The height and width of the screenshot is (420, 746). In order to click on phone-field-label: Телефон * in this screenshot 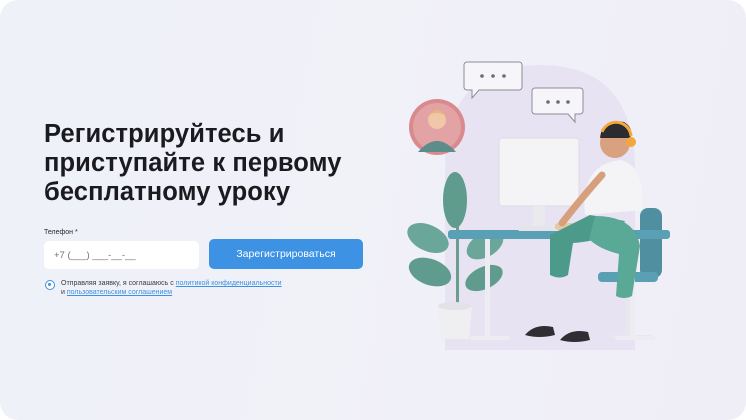, I will do `click(61, 232)`.